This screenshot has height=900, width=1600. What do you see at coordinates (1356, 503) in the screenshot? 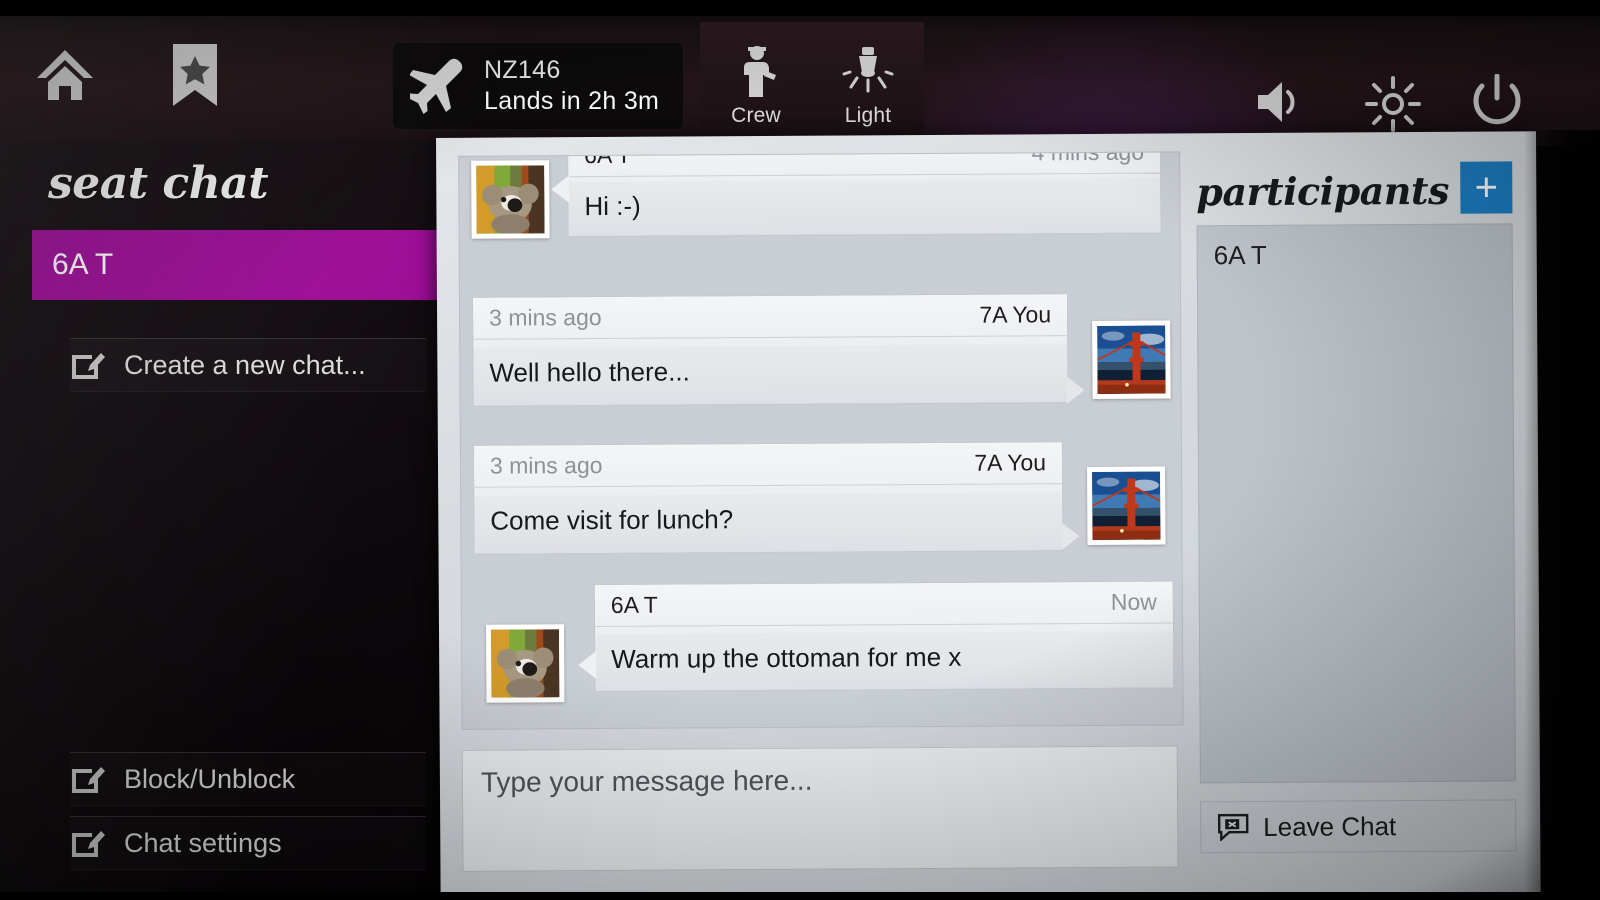
I see `participants-list: 6A T` at bounding box center [1356, 503].